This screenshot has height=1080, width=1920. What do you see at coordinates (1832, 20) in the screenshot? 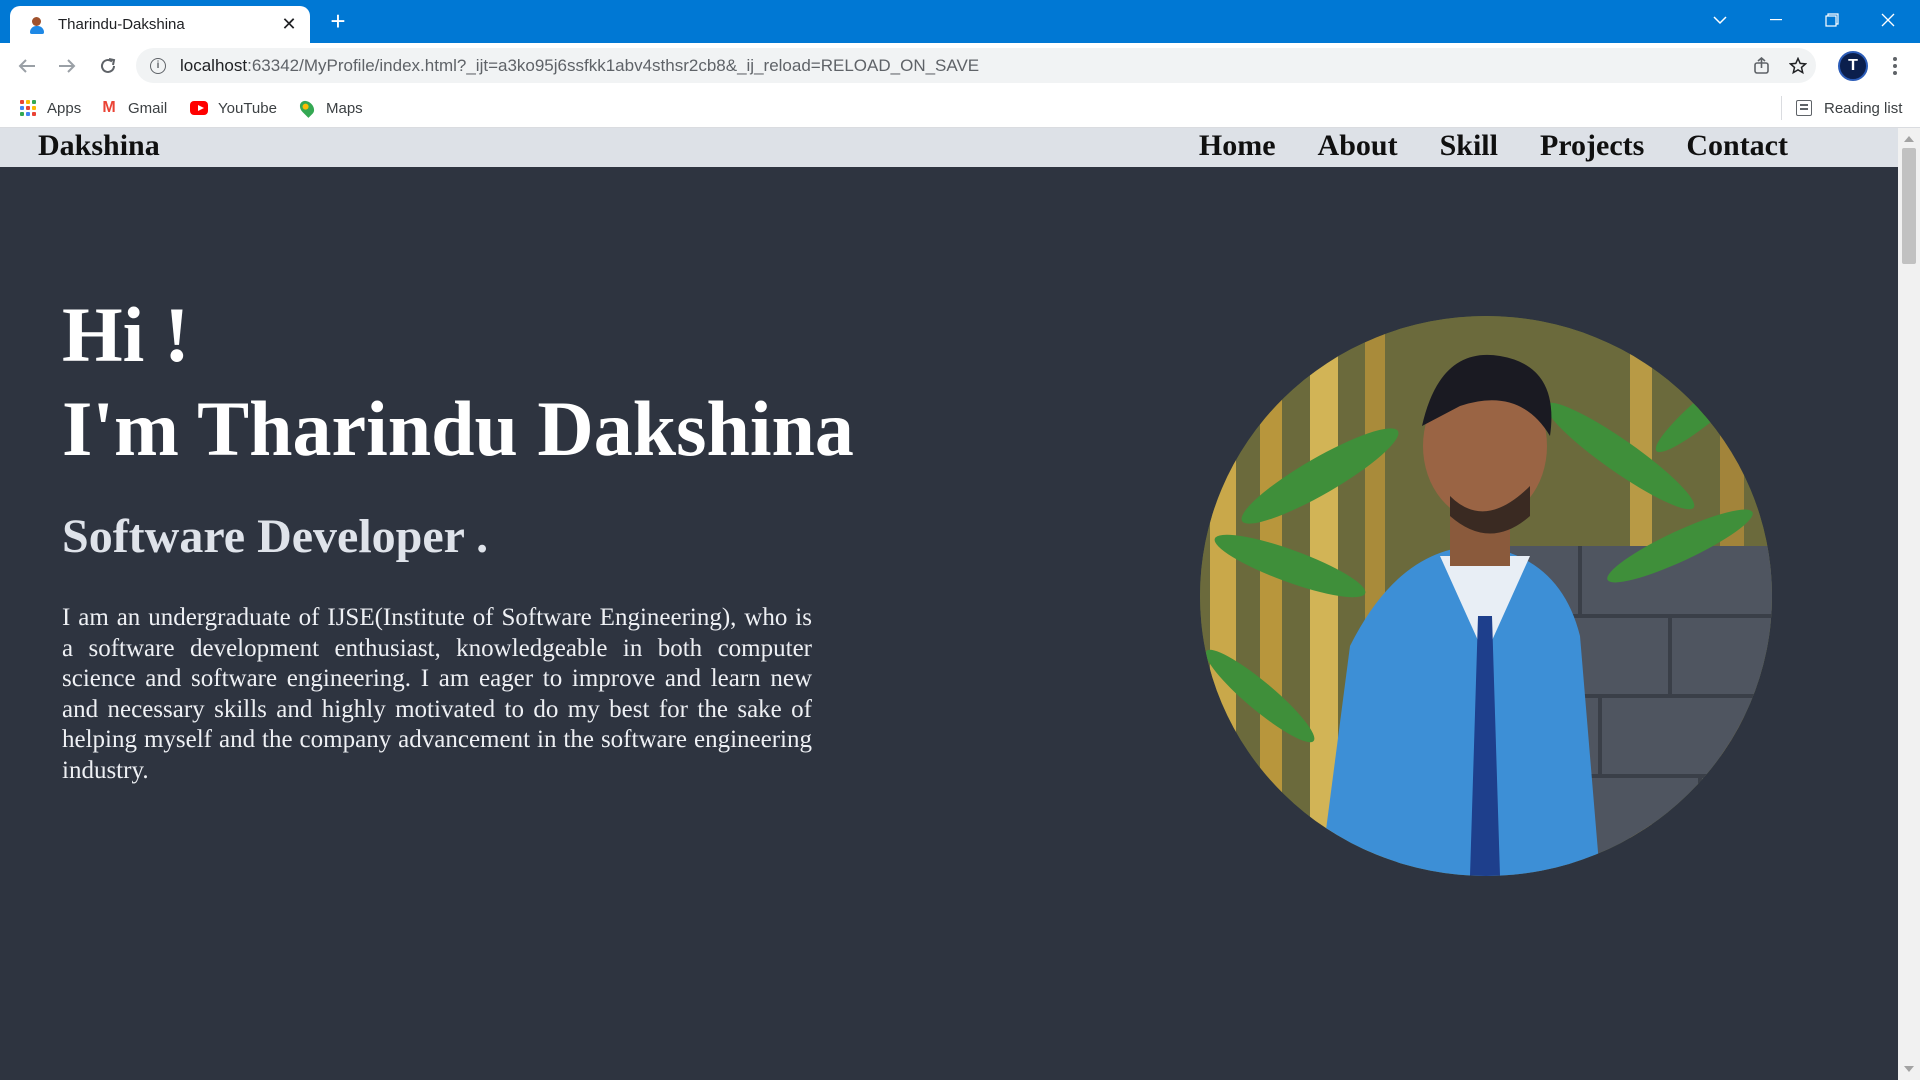
I see `restore-icon` at bounding box center [1832, 20].